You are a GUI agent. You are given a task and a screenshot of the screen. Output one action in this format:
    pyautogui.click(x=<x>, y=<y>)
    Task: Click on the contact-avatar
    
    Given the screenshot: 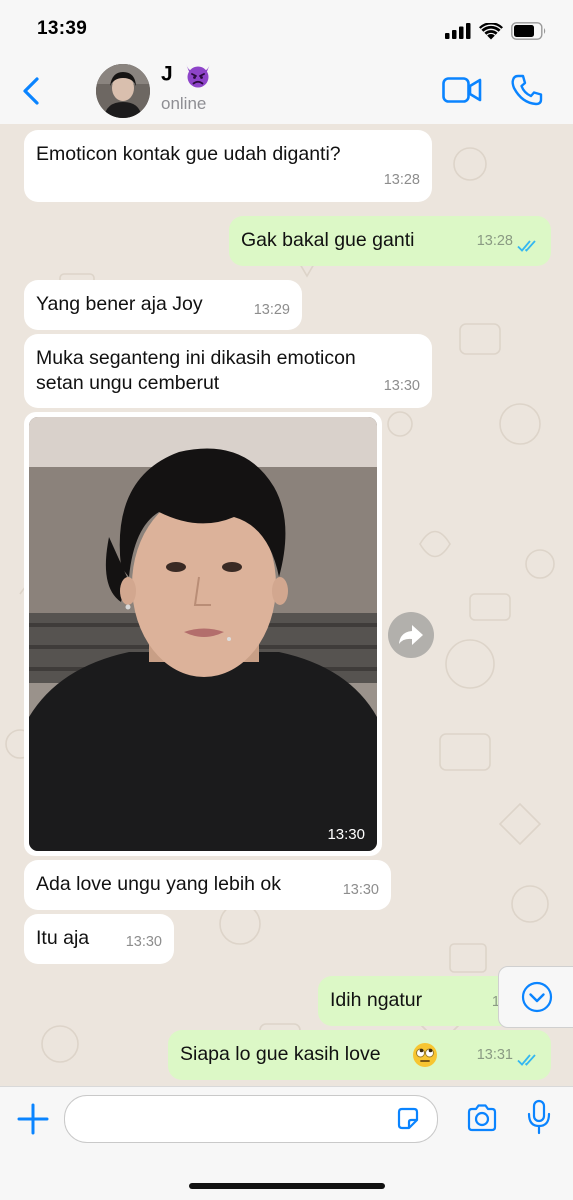 What is the action you would take?
    pyautogui.click(x=123, y=91)
    